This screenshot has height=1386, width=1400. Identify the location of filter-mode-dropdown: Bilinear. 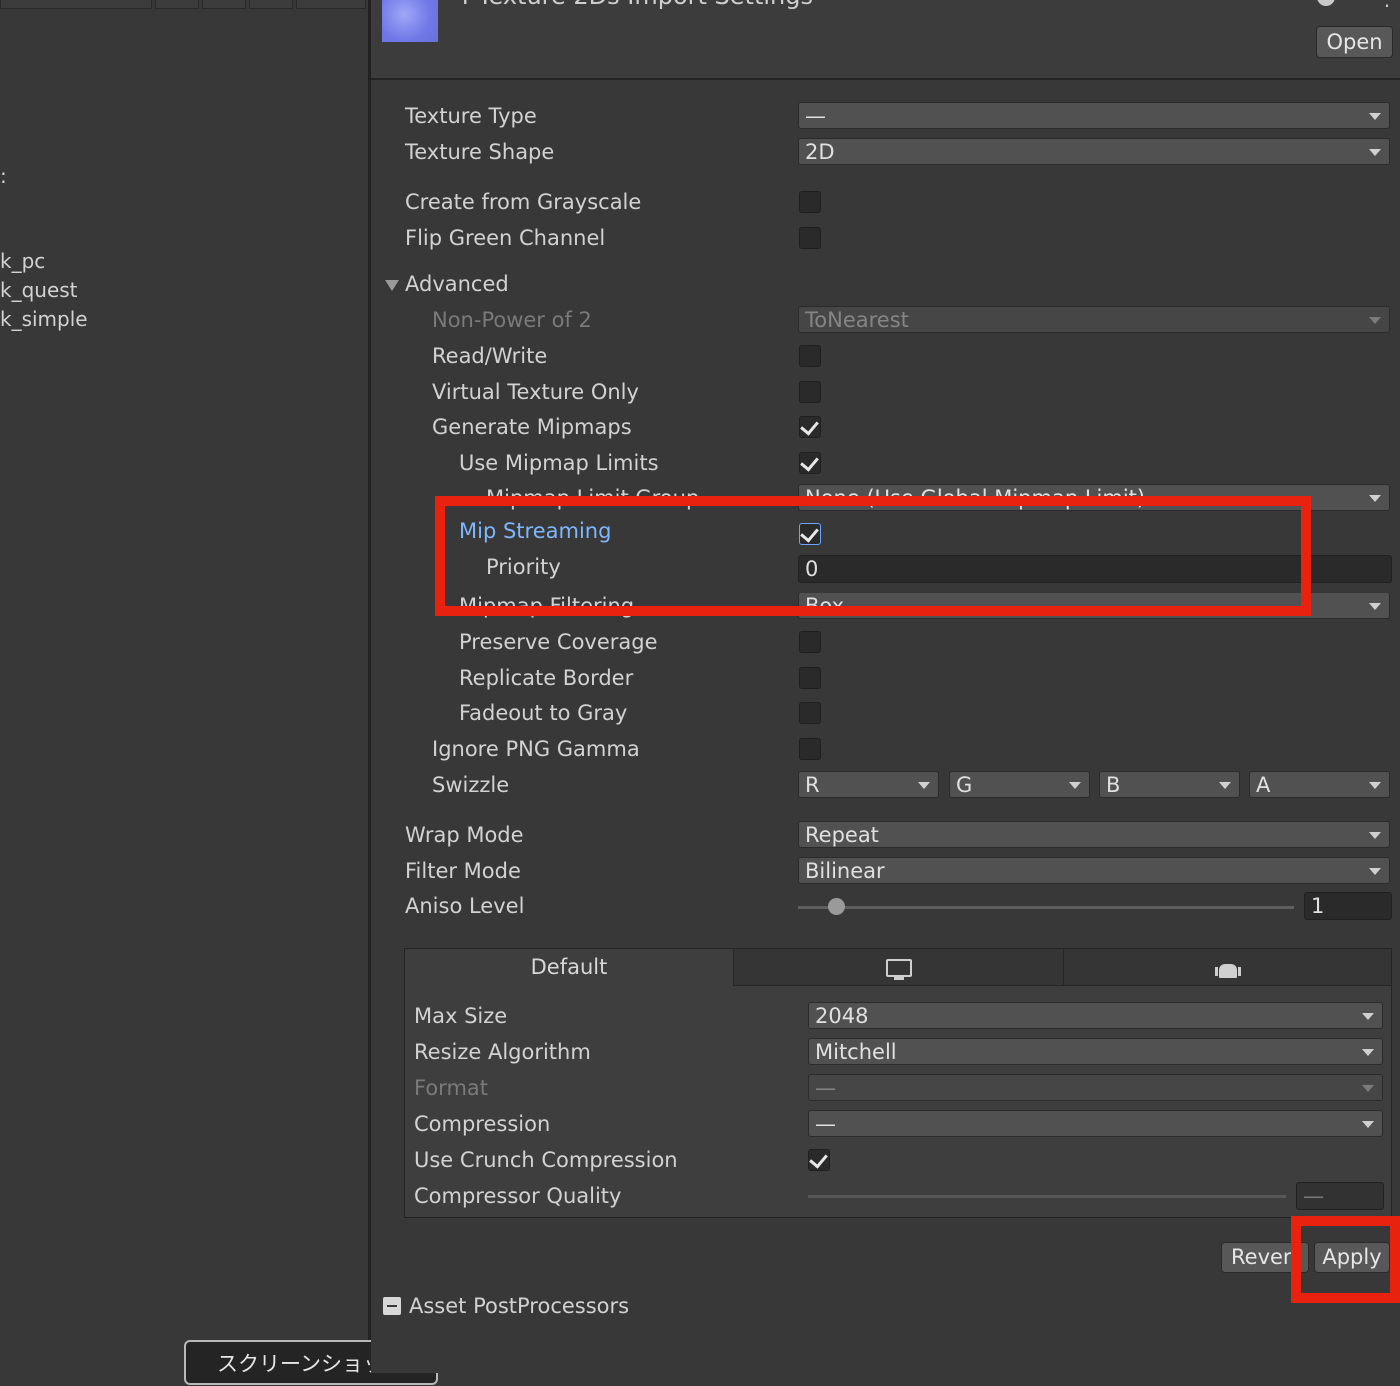
(1094, 870).